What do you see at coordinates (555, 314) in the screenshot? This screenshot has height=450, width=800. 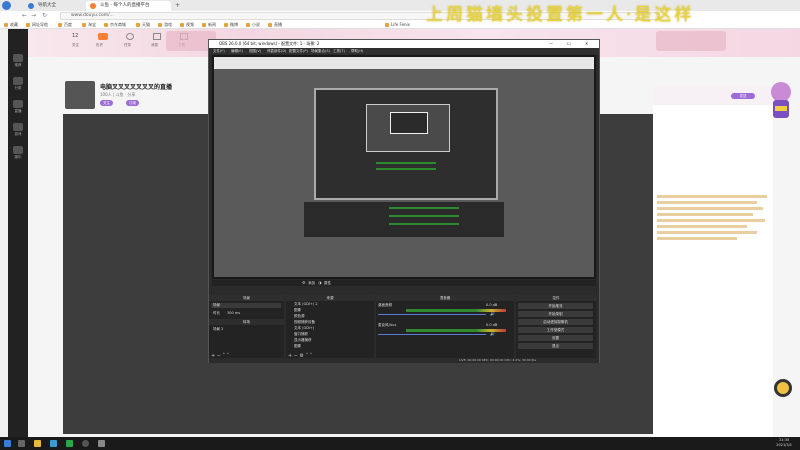 I see `start-recording-button: 开始录制` at bounding box center [555, 314].